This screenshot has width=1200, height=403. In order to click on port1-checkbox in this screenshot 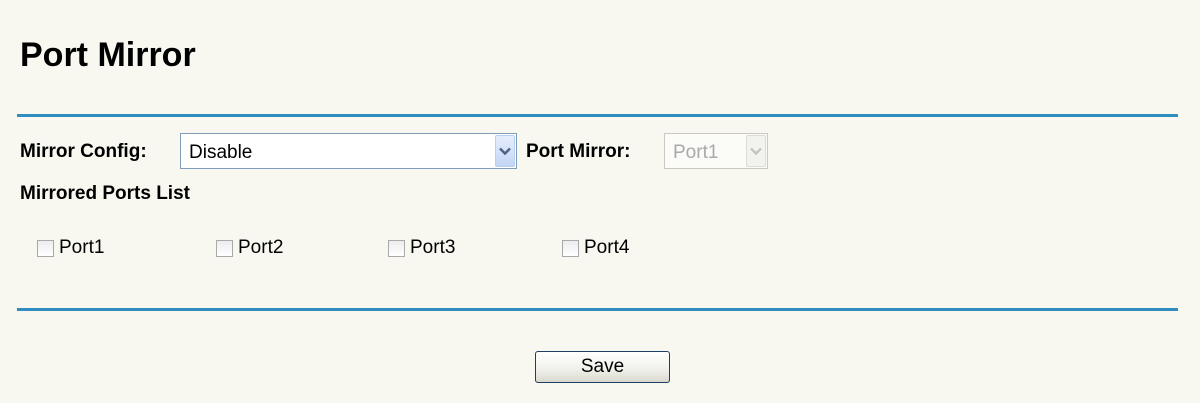, I will do `click(45, 248)`.